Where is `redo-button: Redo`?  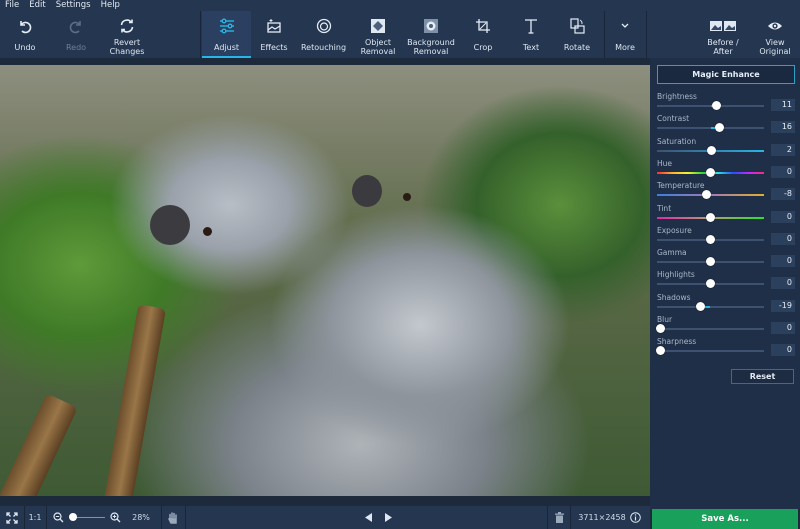
redo-button: Redo is located at coordinates (76, 34).